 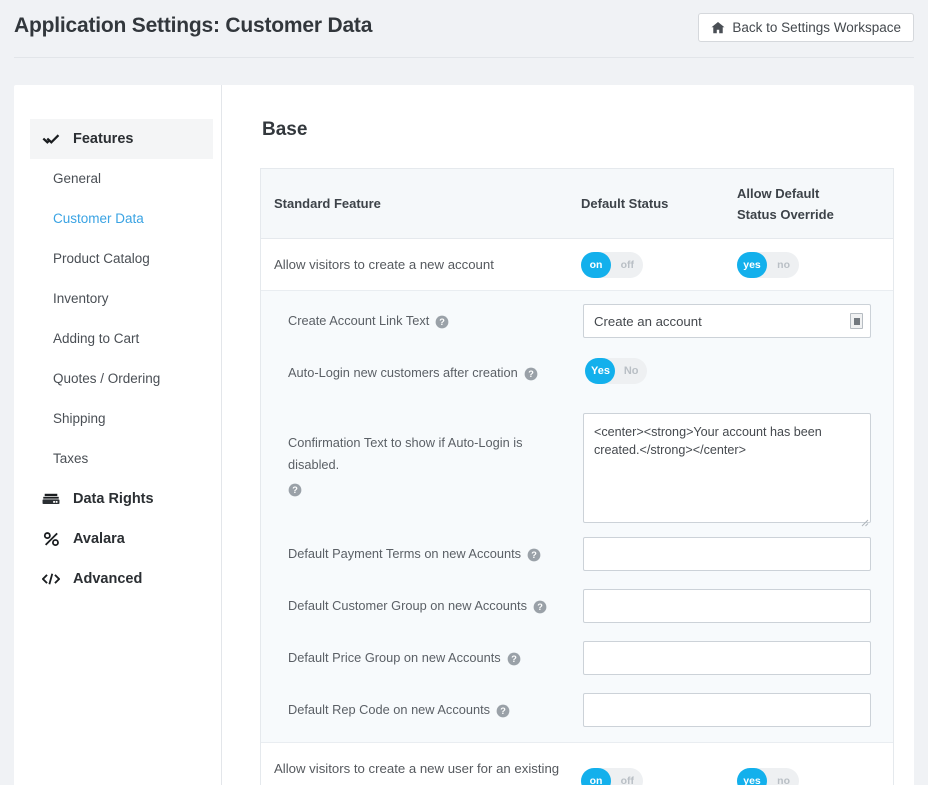 I want to click on override-header-line-2: Status Override, so click(x=785, y=214).